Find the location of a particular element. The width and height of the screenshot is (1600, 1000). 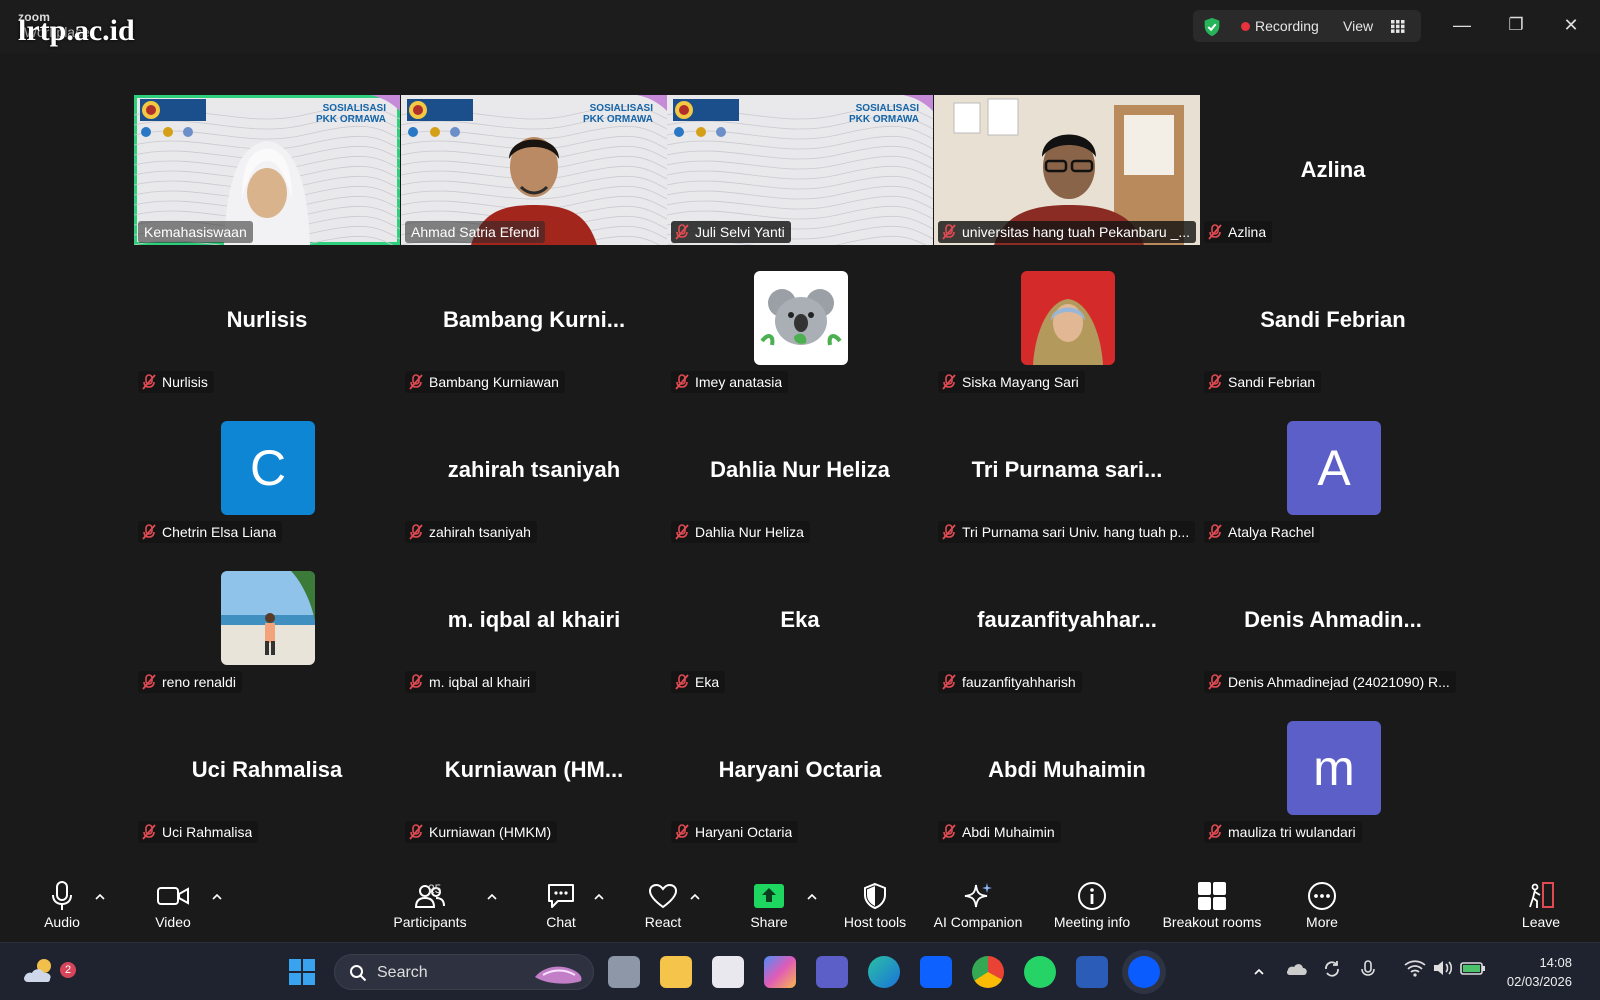

participant-tile: Dahlia Nur Heliza Dahlia Nur Heliza is located at coordinates (800, 470).